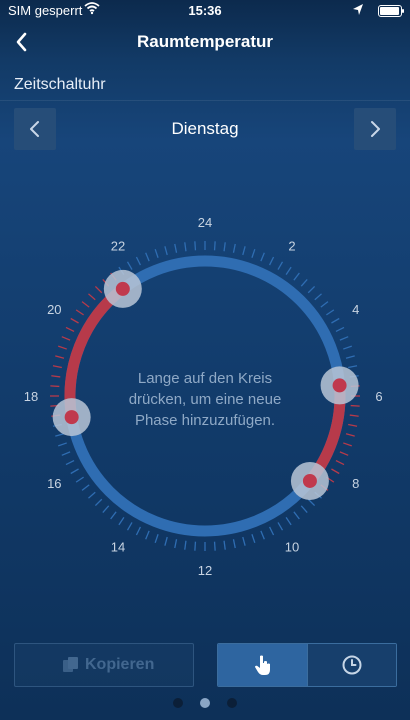  Describe the element at coordinates (292, 547) in the screenshot. I see `hour-label: 10` at that location.